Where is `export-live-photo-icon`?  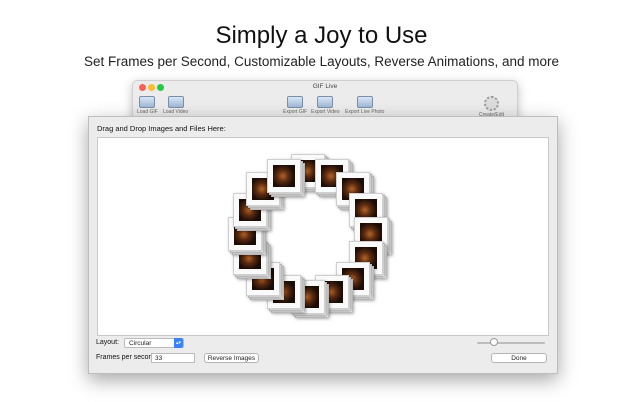 export-live-photo-icon is located at coordinates (364, 102).